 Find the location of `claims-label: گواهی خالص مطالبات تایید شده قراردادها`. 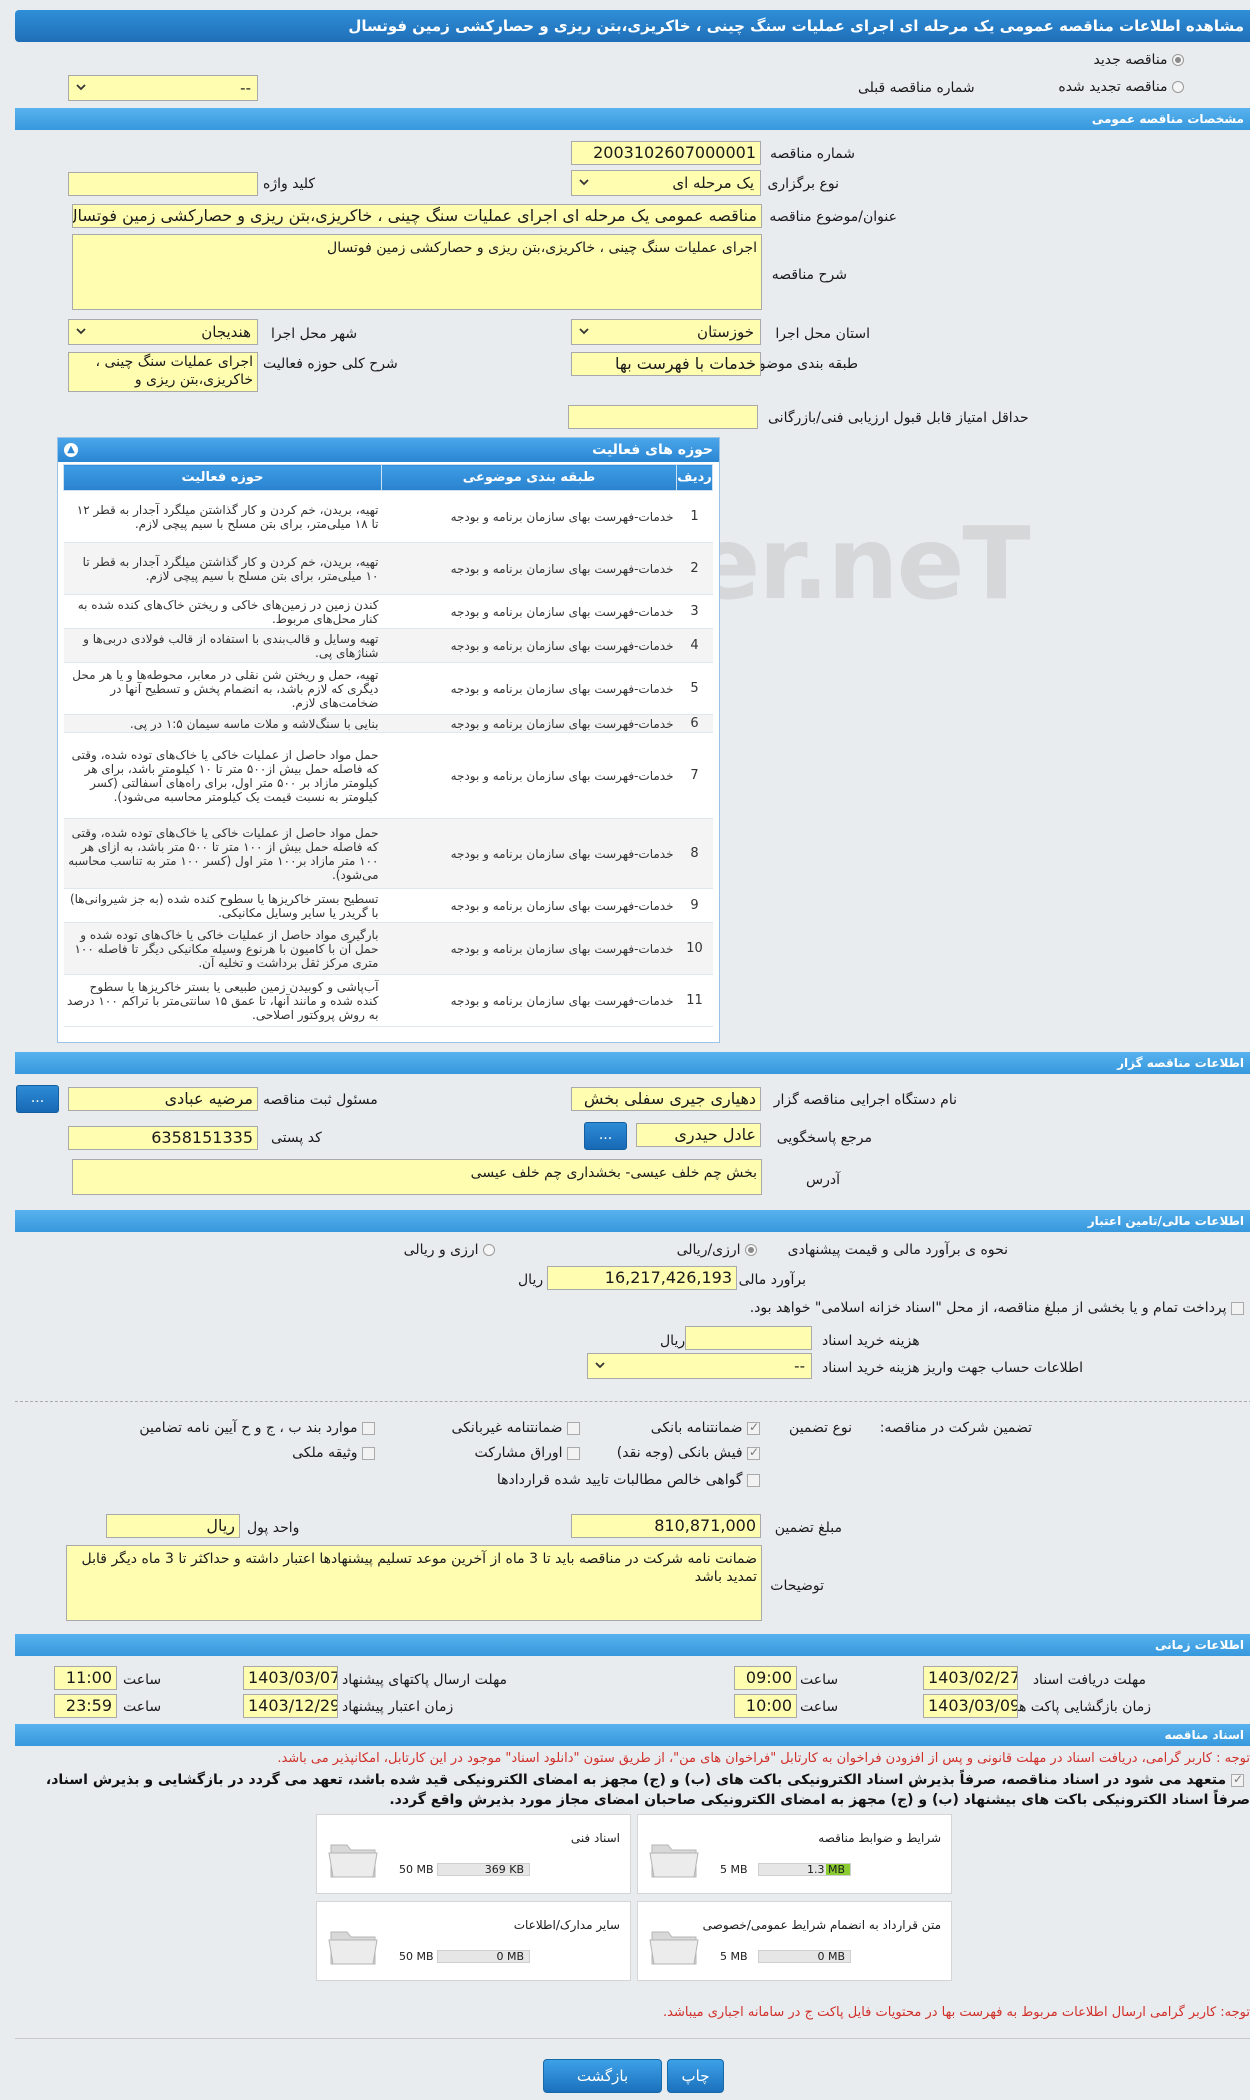

claims-label: گواهی خالص مطالبات تایید شده قراردادها is located at coordinates (619, 1480).